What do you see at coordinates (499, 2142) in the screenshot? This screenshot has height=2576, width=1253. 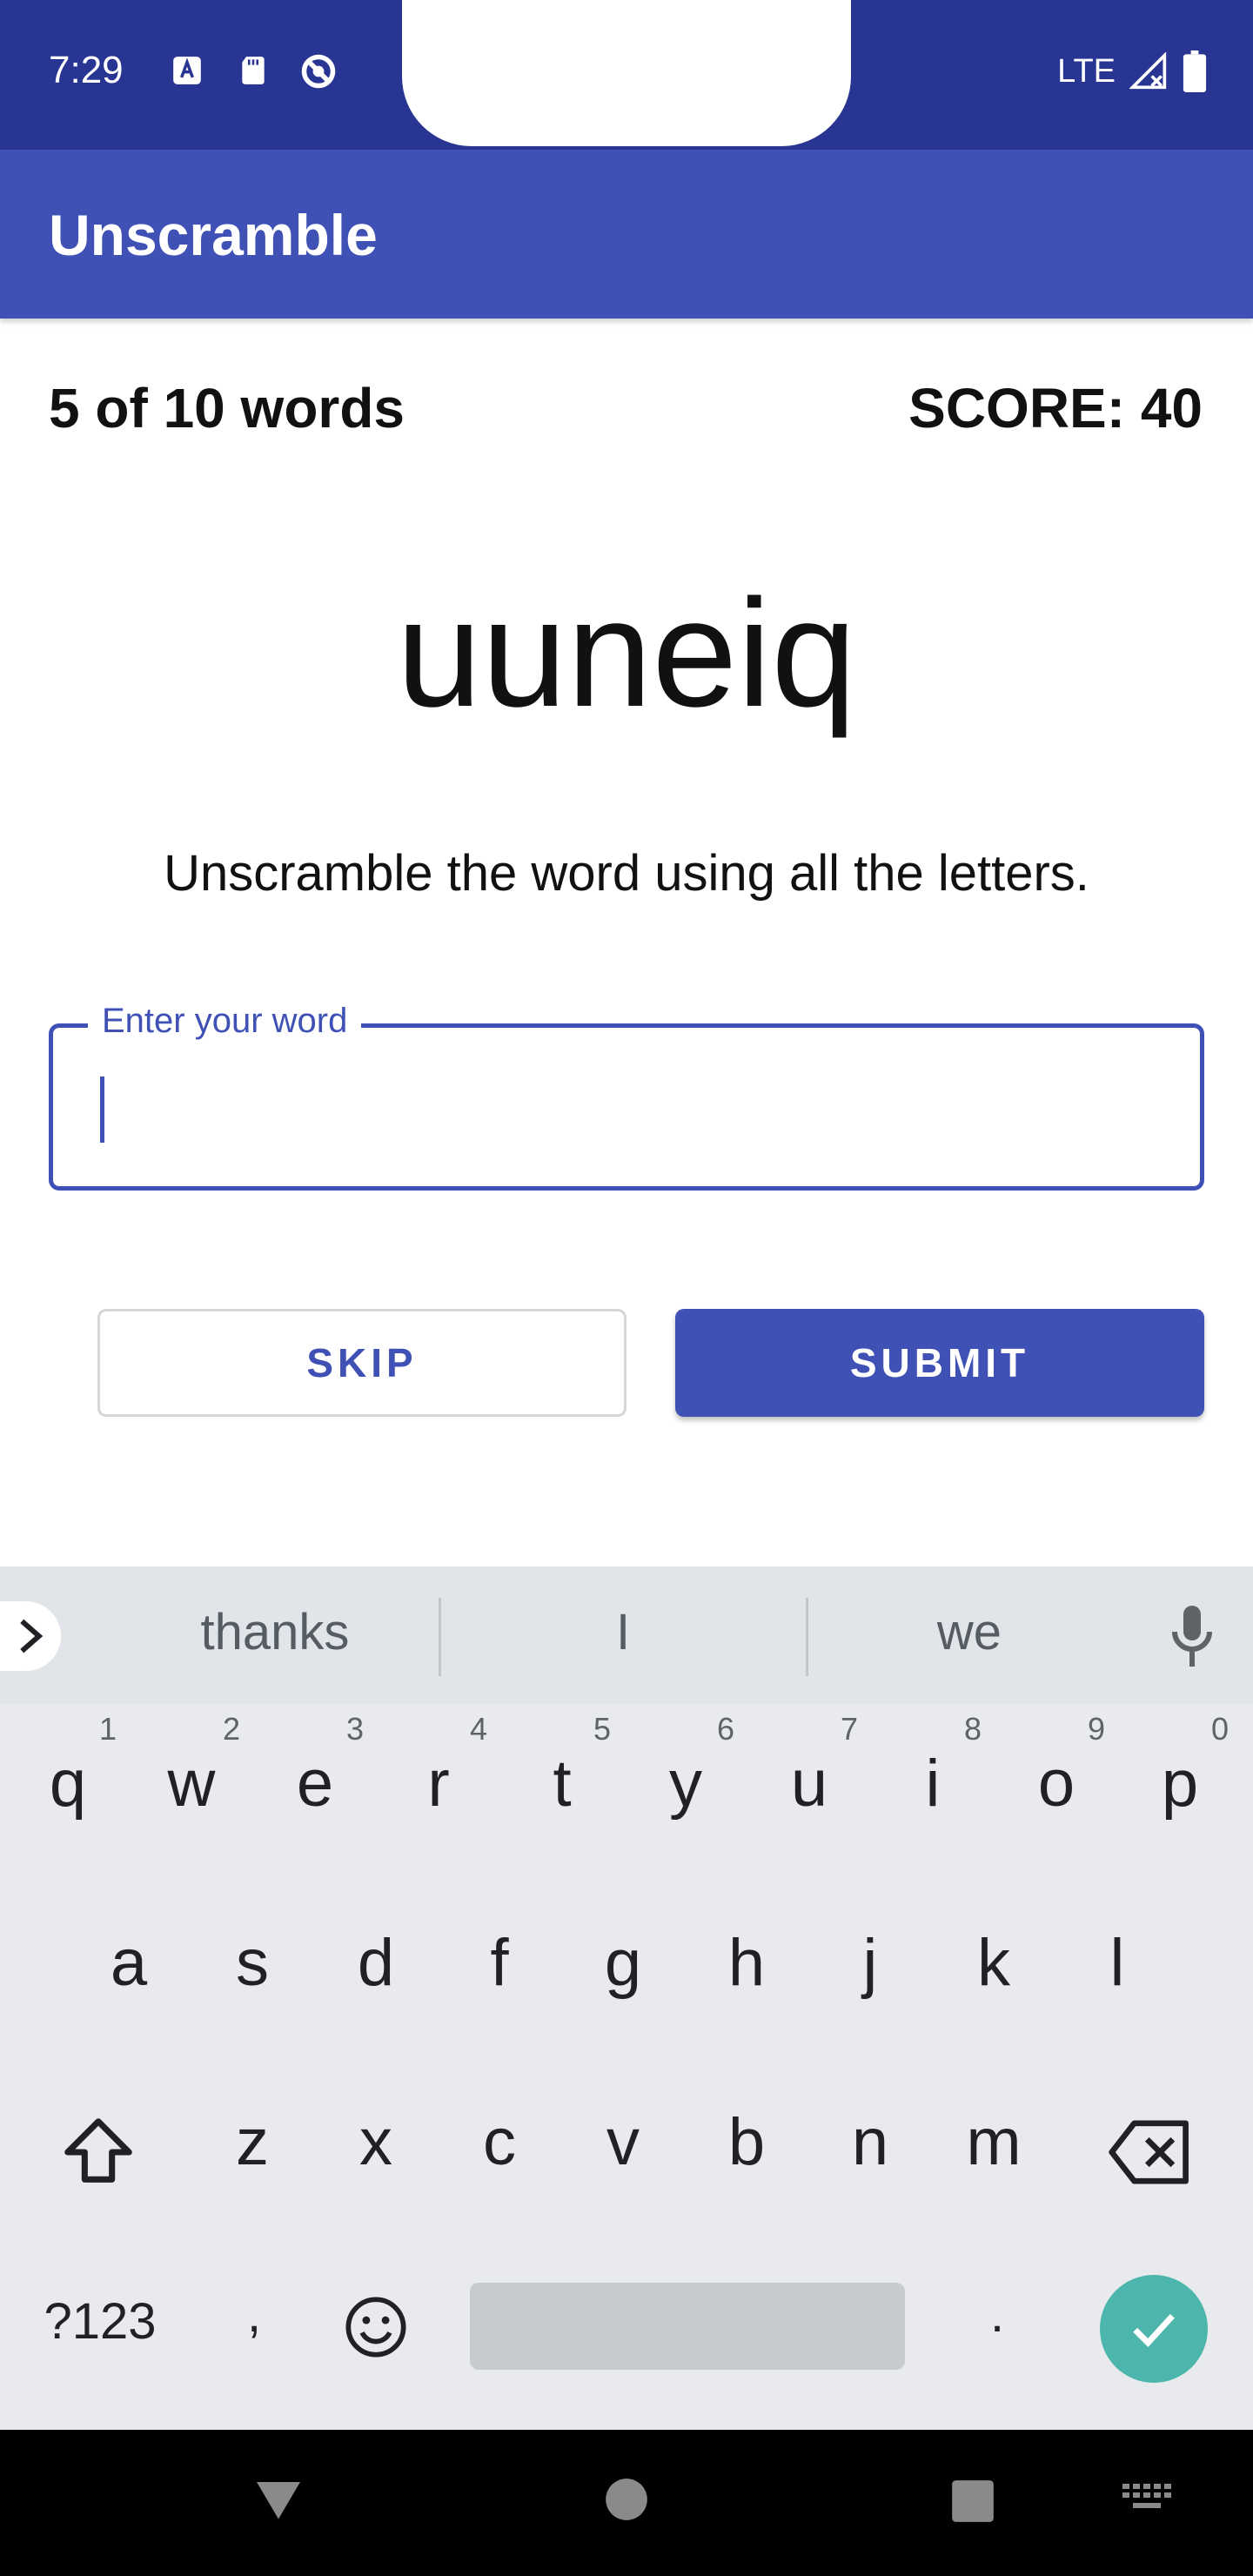 I see `key-c: c` at bounding box center [499, 2142].